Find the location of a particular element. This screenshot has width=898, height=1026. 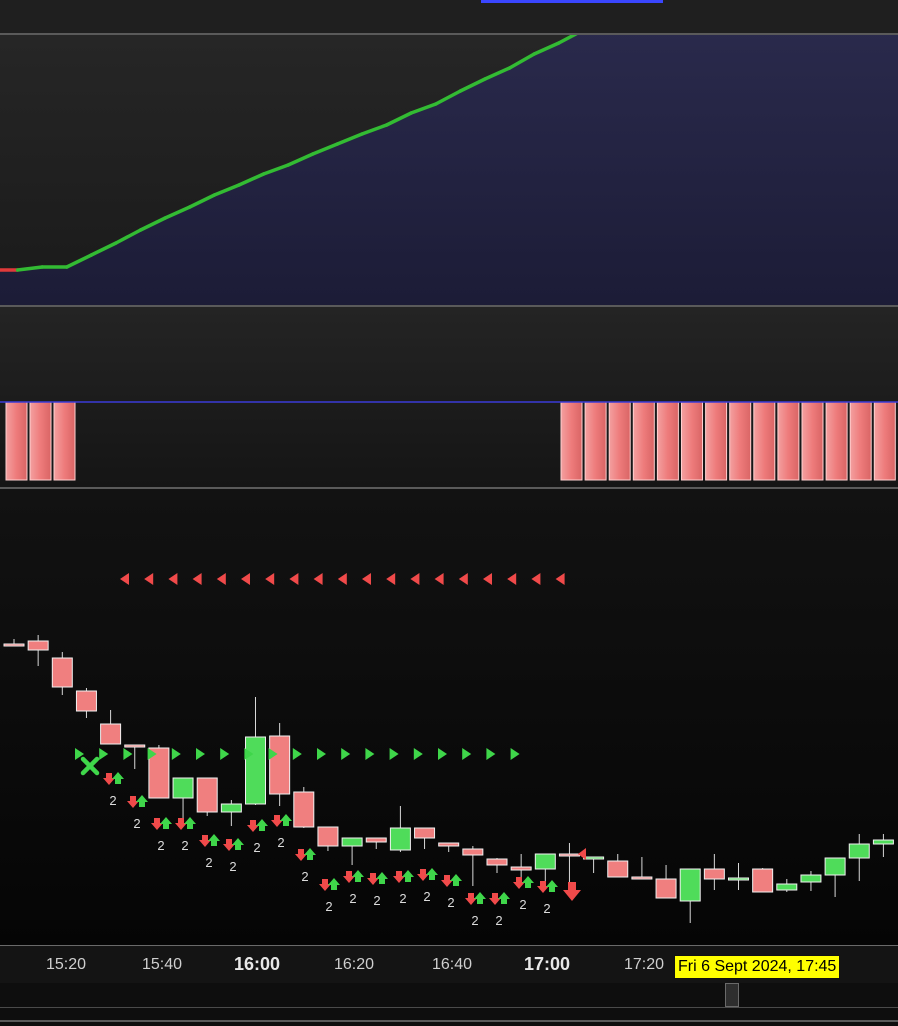

scrollbar-track is located at coordinates (449, 995).